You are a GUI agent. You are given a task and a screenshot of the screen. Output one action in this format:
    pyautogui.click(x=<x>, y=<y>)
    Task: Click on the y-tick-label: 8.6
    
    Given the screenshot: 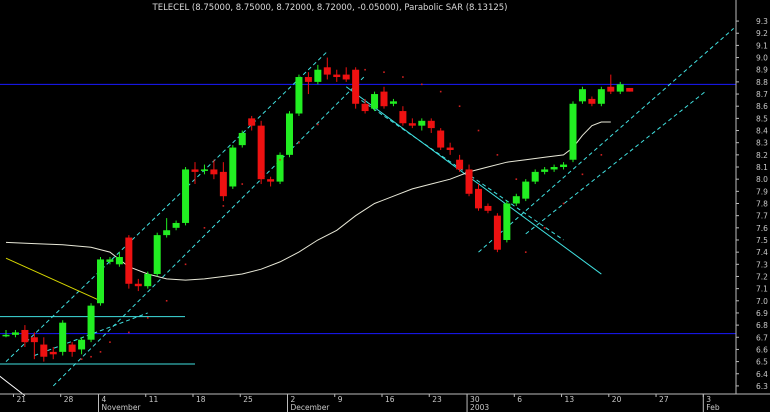 What is the action you would take?
    pyautogui.click(x=762, y=106)
    